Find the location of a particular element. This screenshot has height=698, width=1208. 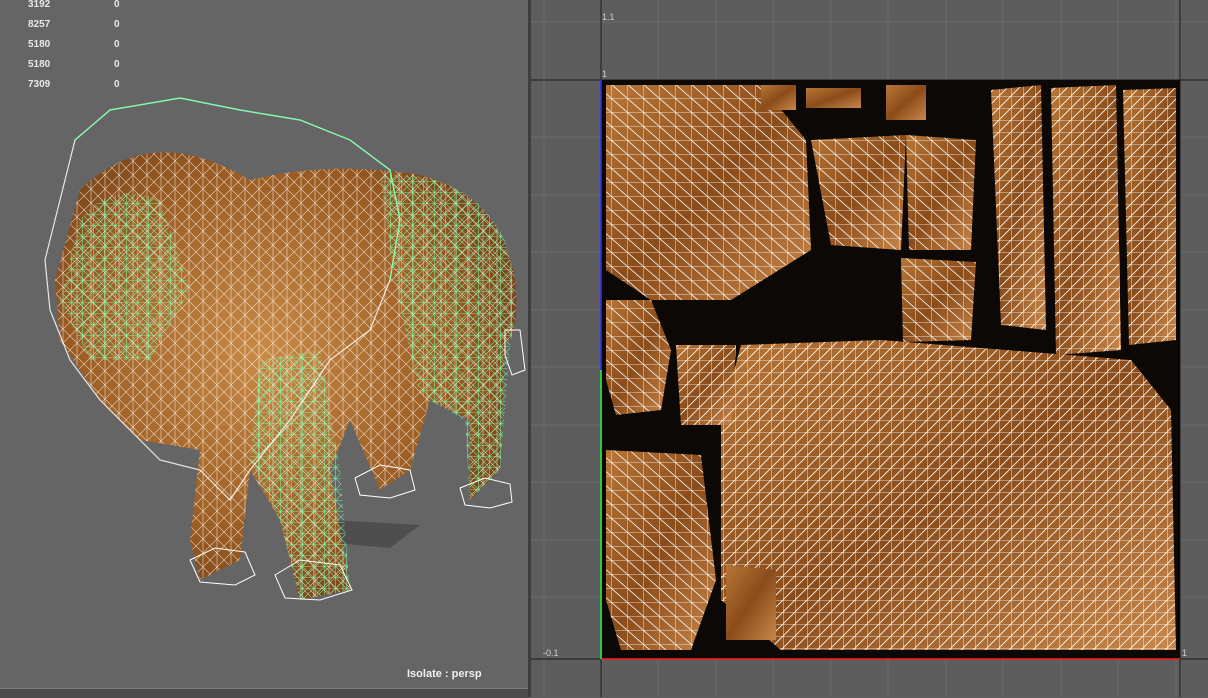

uv-tick-1-right: 1 is located at coordinates (1185, 653).